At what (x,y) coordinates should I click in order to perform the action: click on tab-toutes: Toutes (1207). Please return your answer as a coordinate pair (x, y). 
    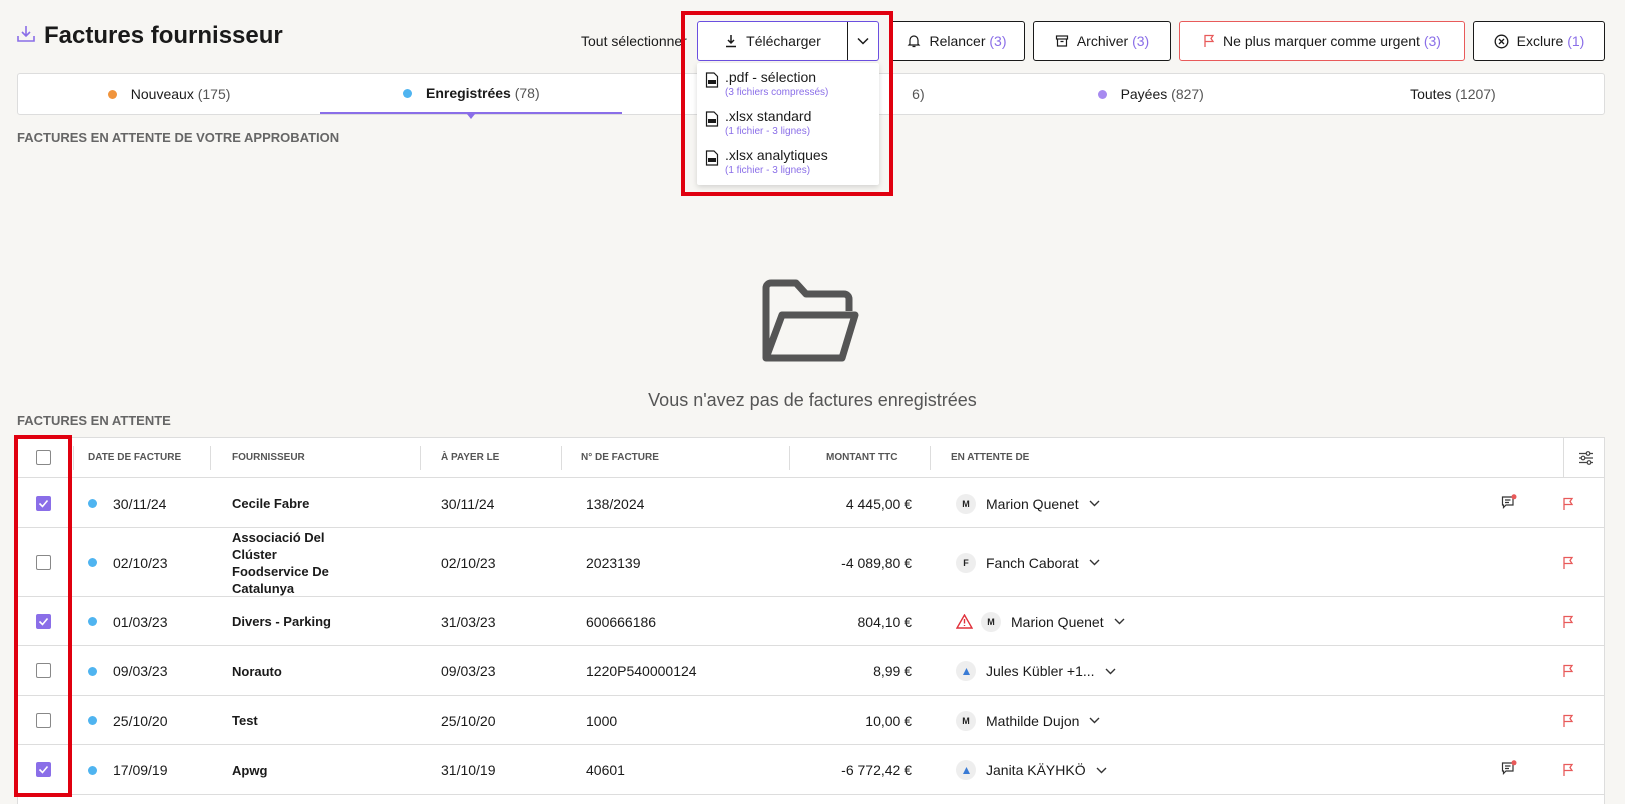
    Looking at the image, I should click on (1453, 94).